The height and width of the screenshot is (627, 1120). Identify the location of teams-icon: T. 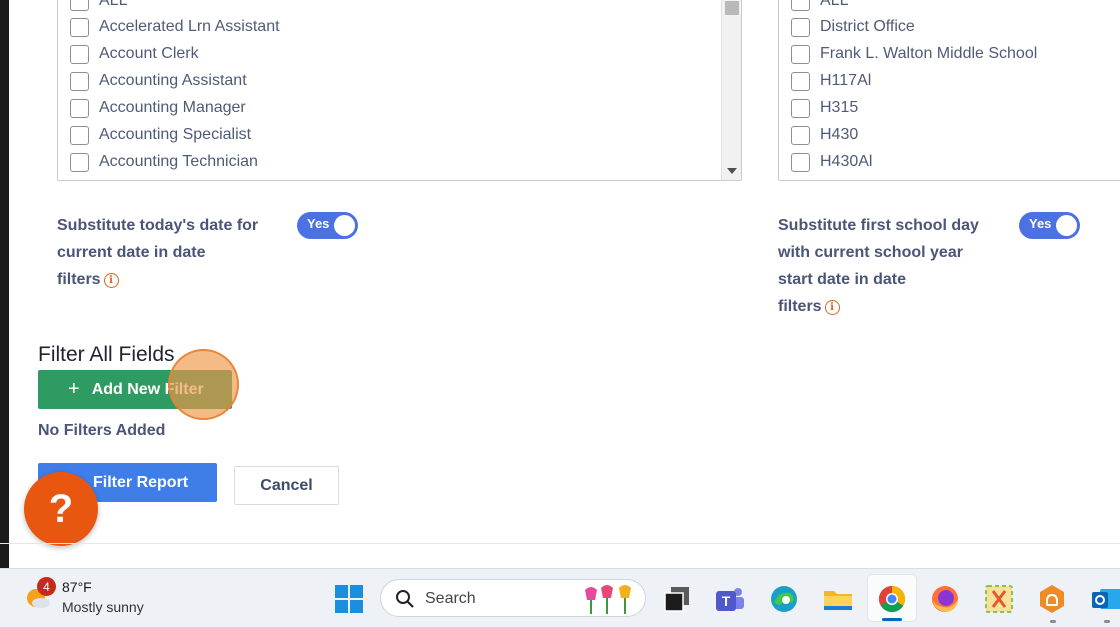
(730, 599).